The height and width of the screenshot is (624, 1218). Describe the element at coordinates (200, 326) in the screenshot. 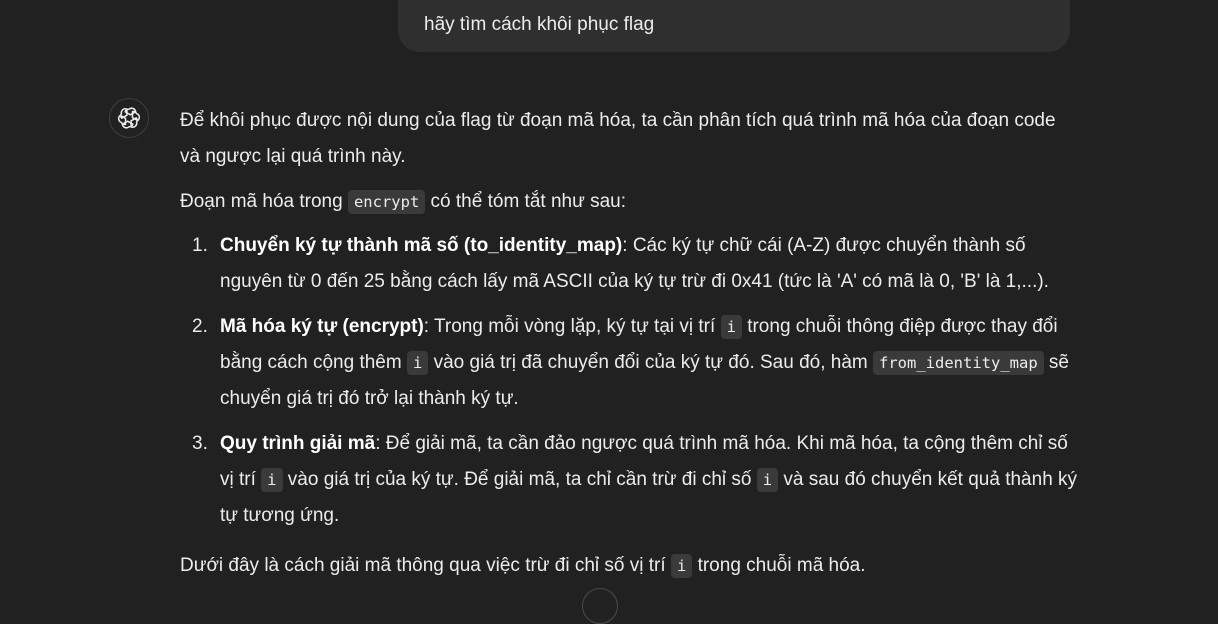

I see `list-number: 2.` at that location.